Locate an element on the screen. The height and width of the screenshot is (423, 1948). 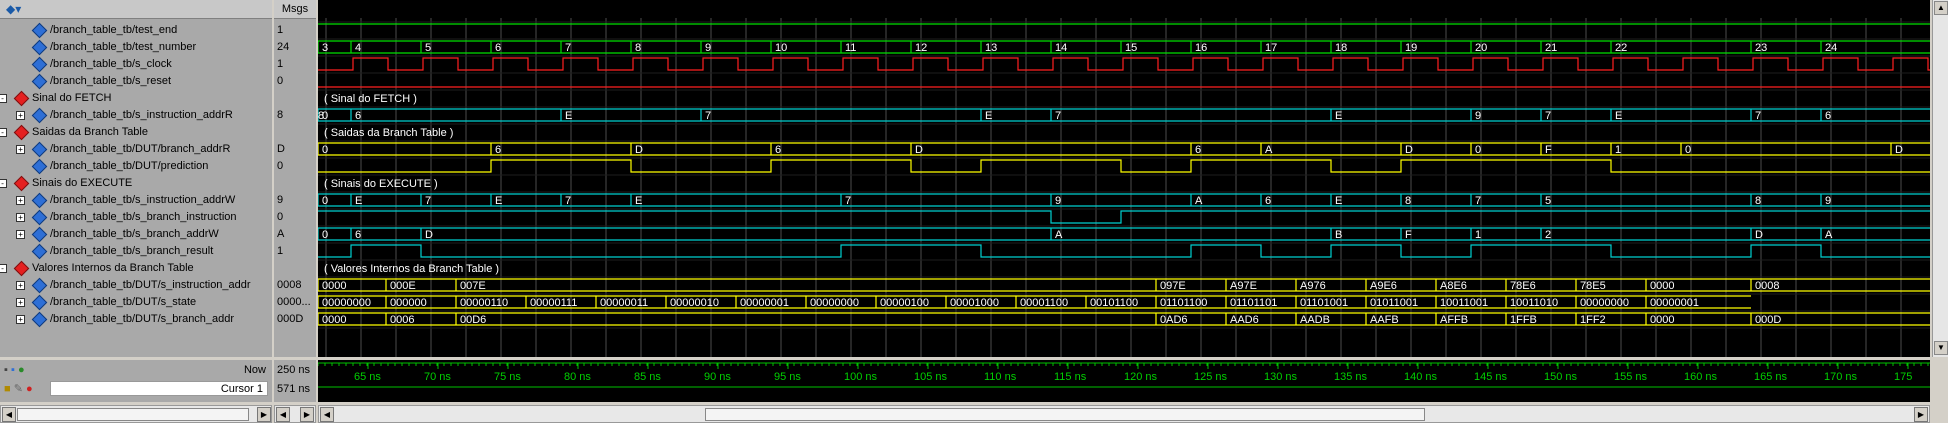
branch-addr-w-value: 2 is located at coordinates (1548, 235).